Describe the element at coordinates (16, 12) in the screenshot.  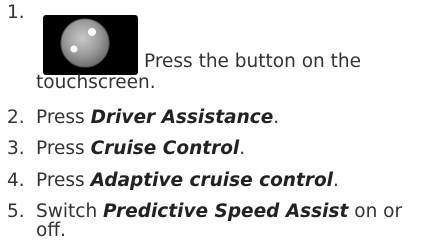
I see `step-number: 1.` at that location.